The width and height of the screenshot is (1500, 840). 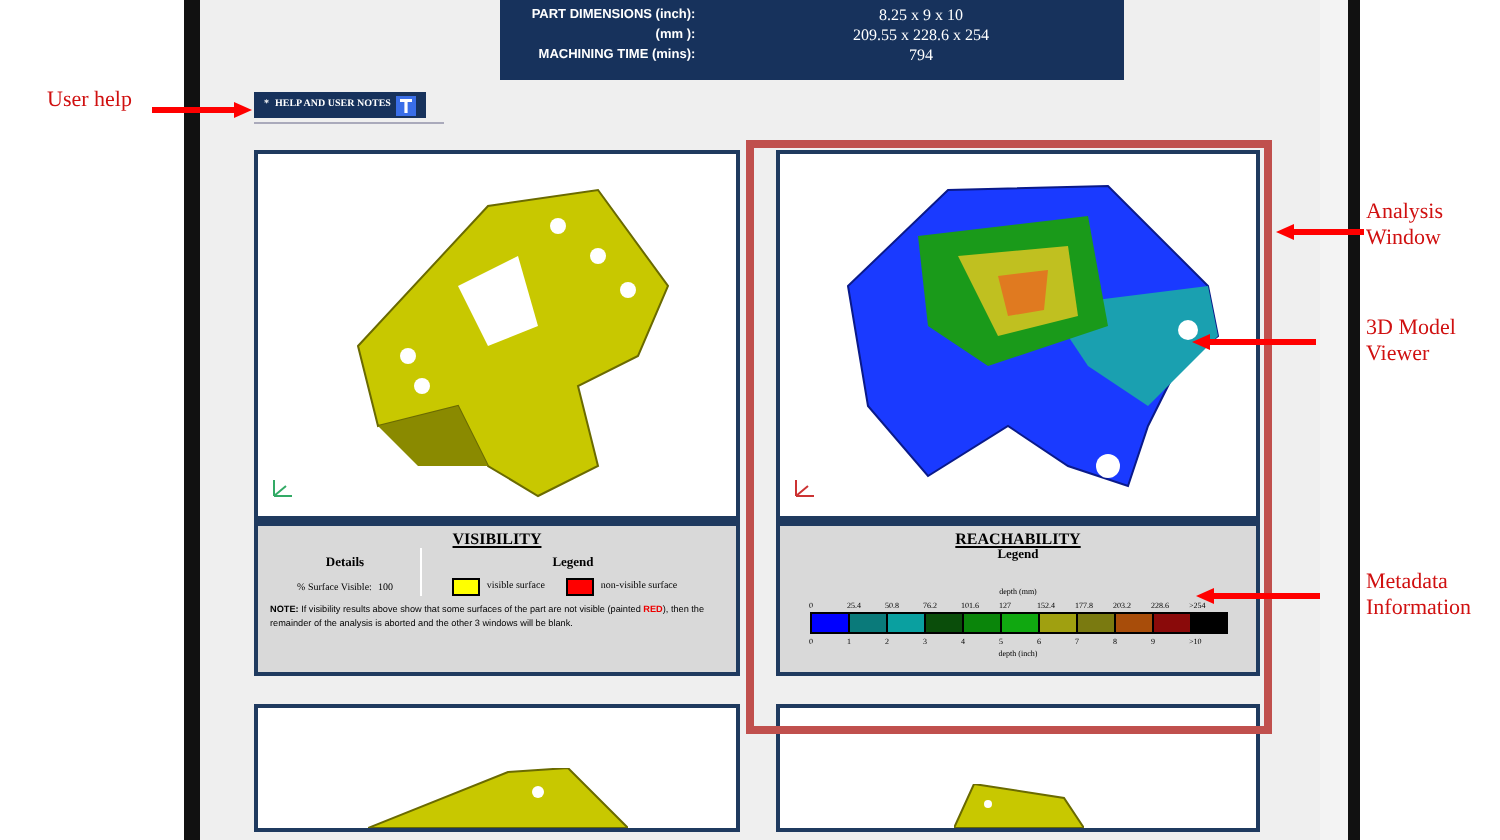 I want to click on summary-value: 209.55 x 228.6 x 254, so click(x=921, y=34).